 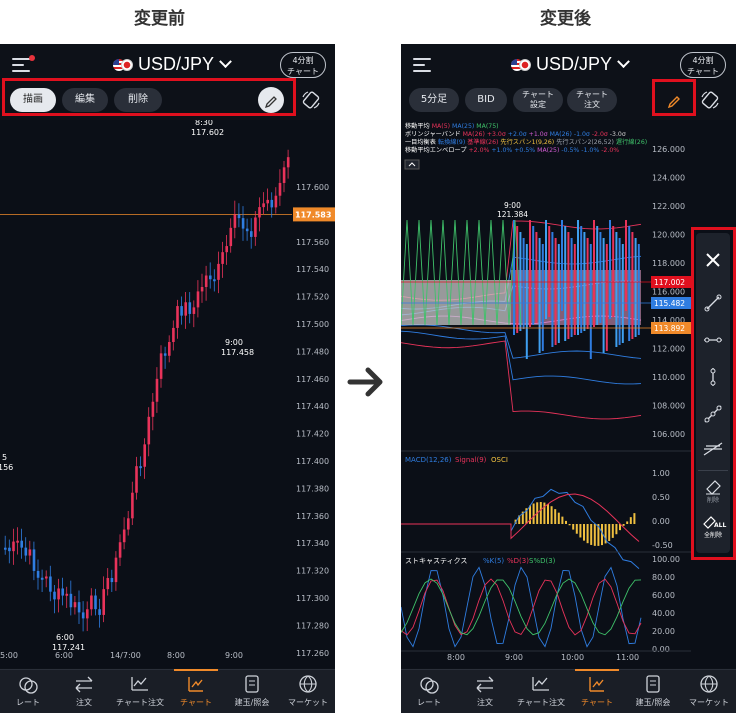 What do you see at coordinates (538, 104) in the screenshot?
I see `chart-settings-label-2: 設定` at bounding box center [538, 104].